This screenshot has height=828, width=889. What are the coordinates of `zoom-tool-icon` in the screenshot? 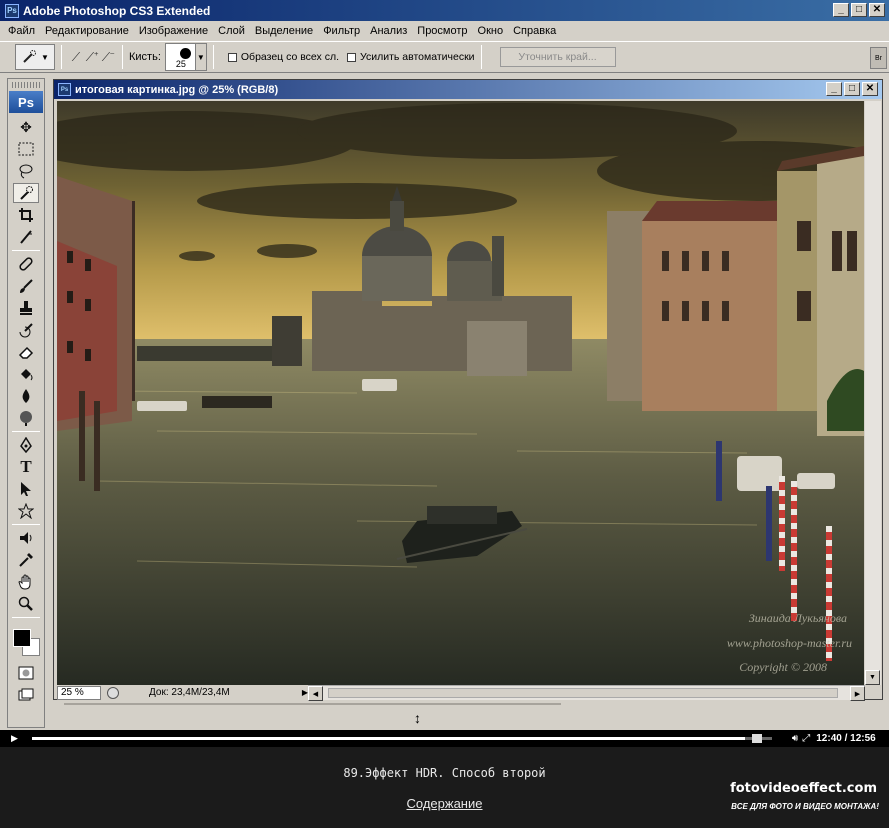 It's located at (26, 604).